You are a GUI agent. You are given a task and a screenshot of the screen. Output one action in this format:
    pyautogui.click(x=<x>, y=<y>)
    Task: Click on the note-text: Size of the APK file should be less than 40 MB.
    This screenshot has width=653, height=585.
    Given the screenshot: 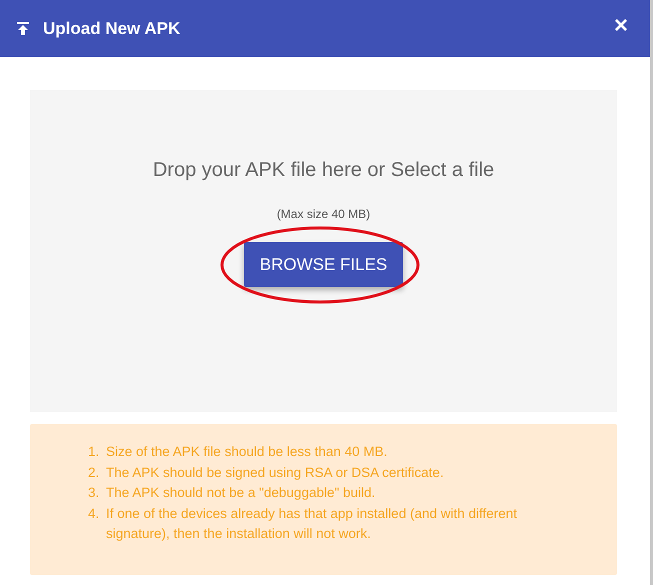 What is the action you would take?
    pyautogui.click(x=247, y=452)
    